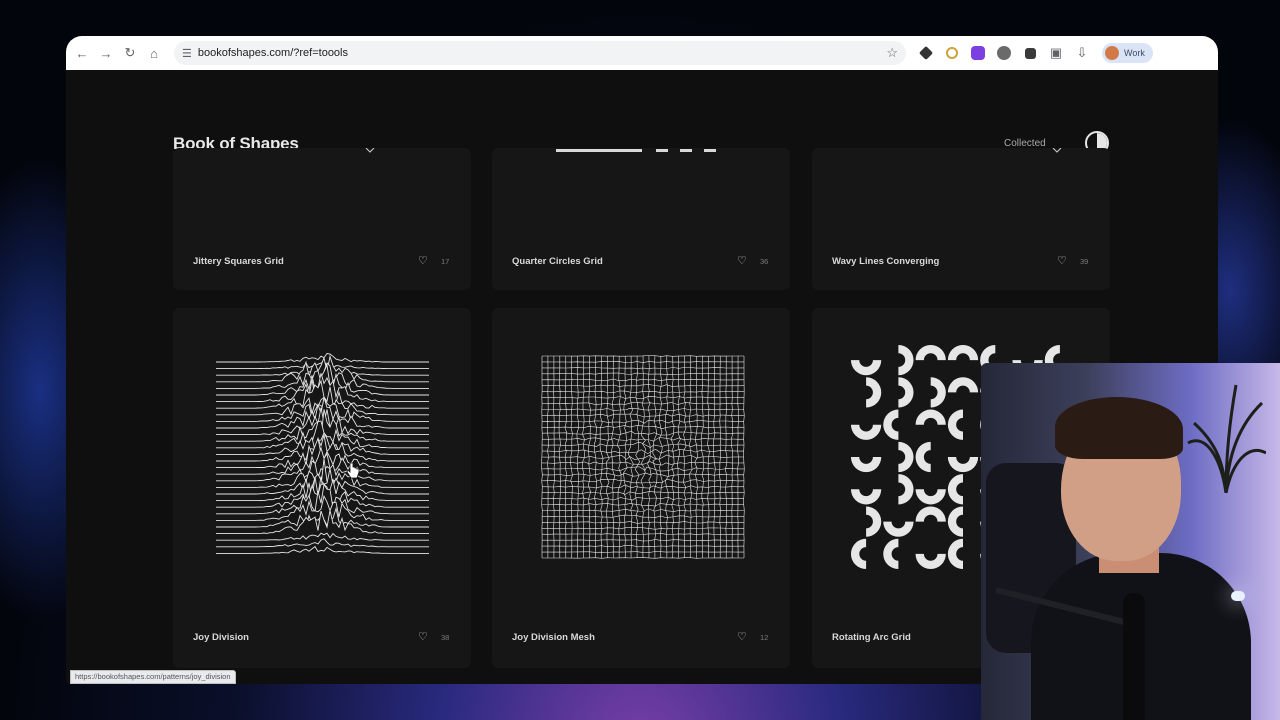 The width and height of the screenshot is (1280, 720). What do you see at coordinates (1226, 438) in the screenshot?
I see `plant-image` at bounding box center [1226, 438].